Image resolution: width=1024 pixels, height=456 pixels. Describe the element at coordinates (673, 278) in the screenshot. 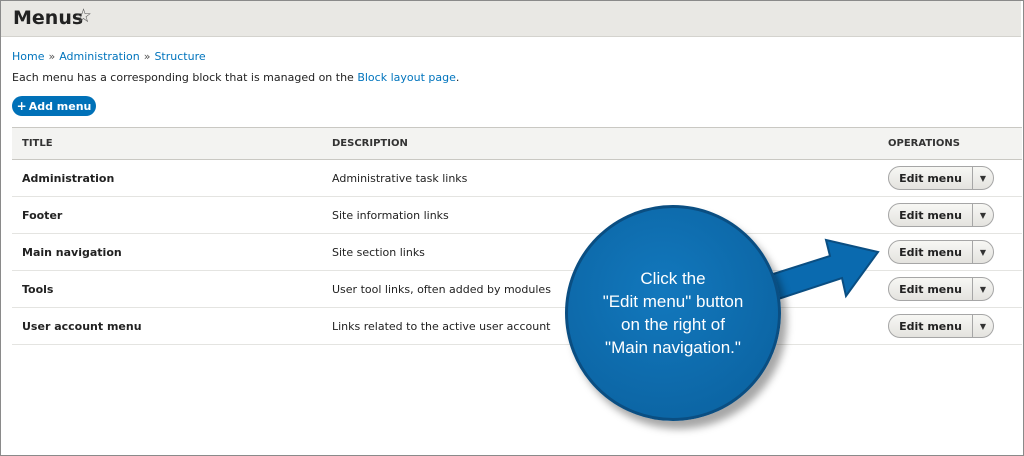

I see `callout-line: Click the` at that location.